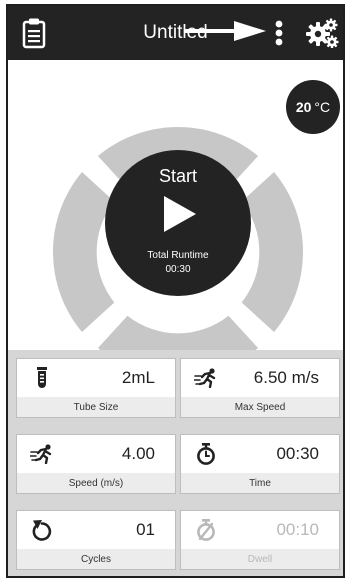 Image resolution: width=350 pixels, height=582 pixels. Describe the element at coordinates (260, 483) in the screenshot. I see `time-label: Time` at that location.